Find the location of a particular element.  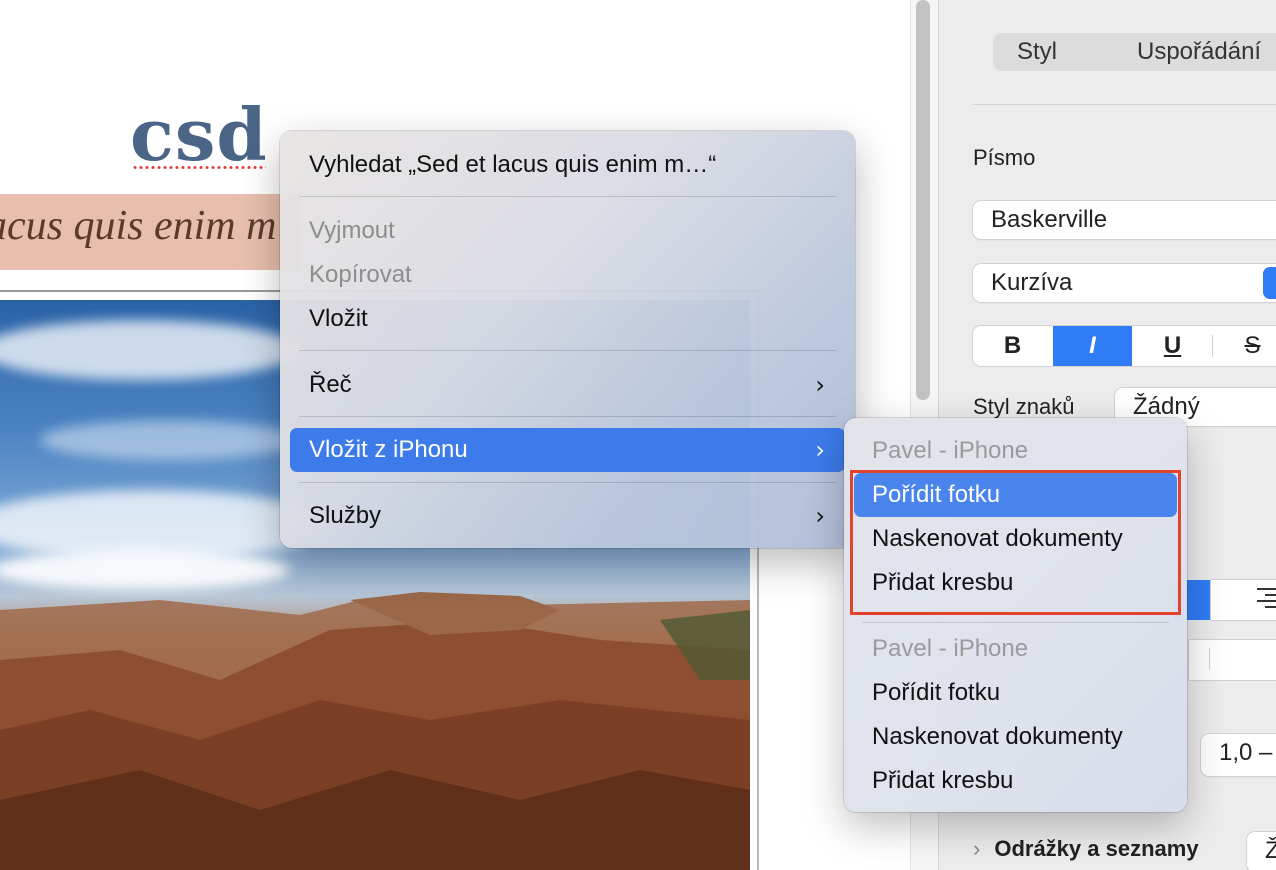

menu-item-lookup: Vyhledat „Sed et lacus quis enim m…“ is located at coordinates (567, 165).